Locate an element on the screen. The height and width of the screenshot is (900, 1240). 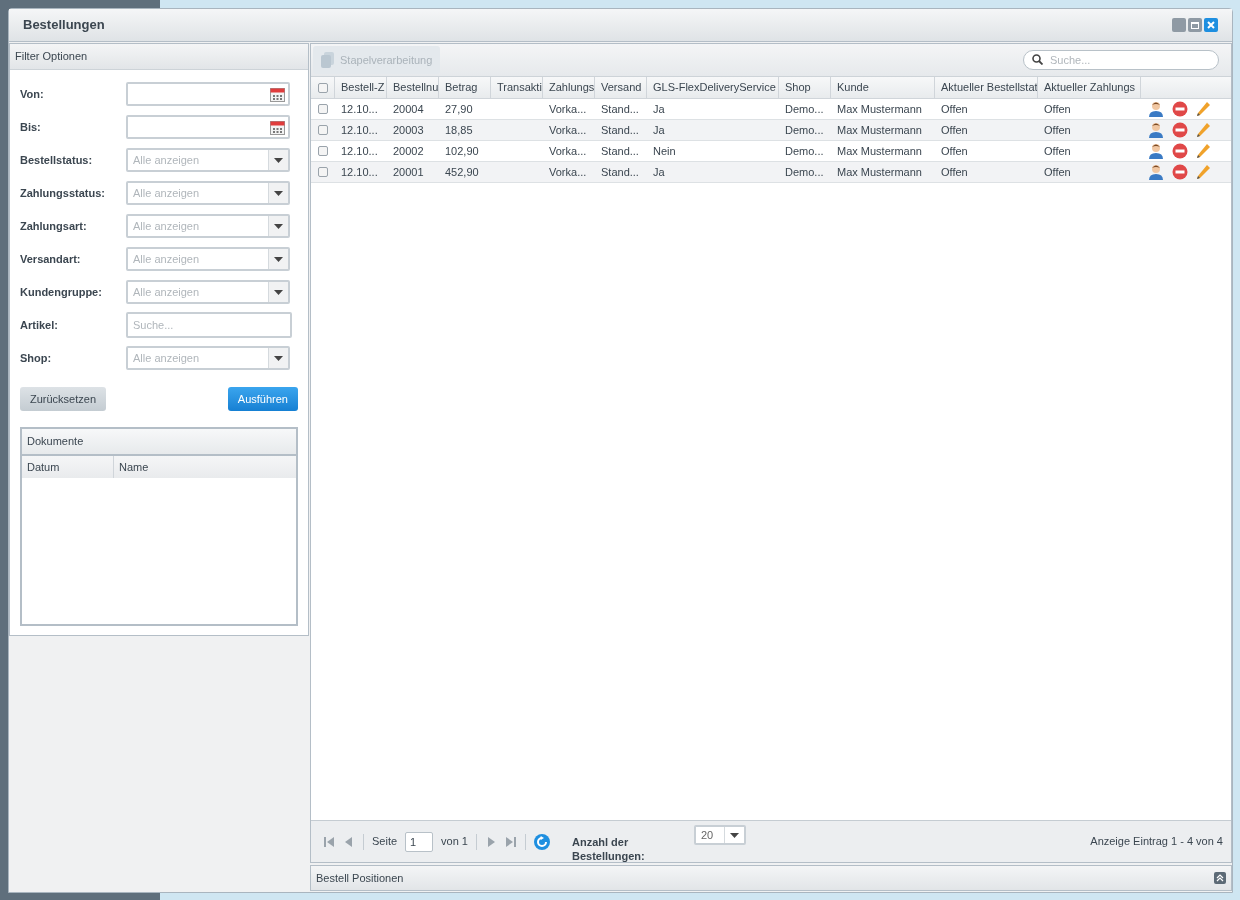
column-header: Zahlungs is located at coordinates (571, 87).